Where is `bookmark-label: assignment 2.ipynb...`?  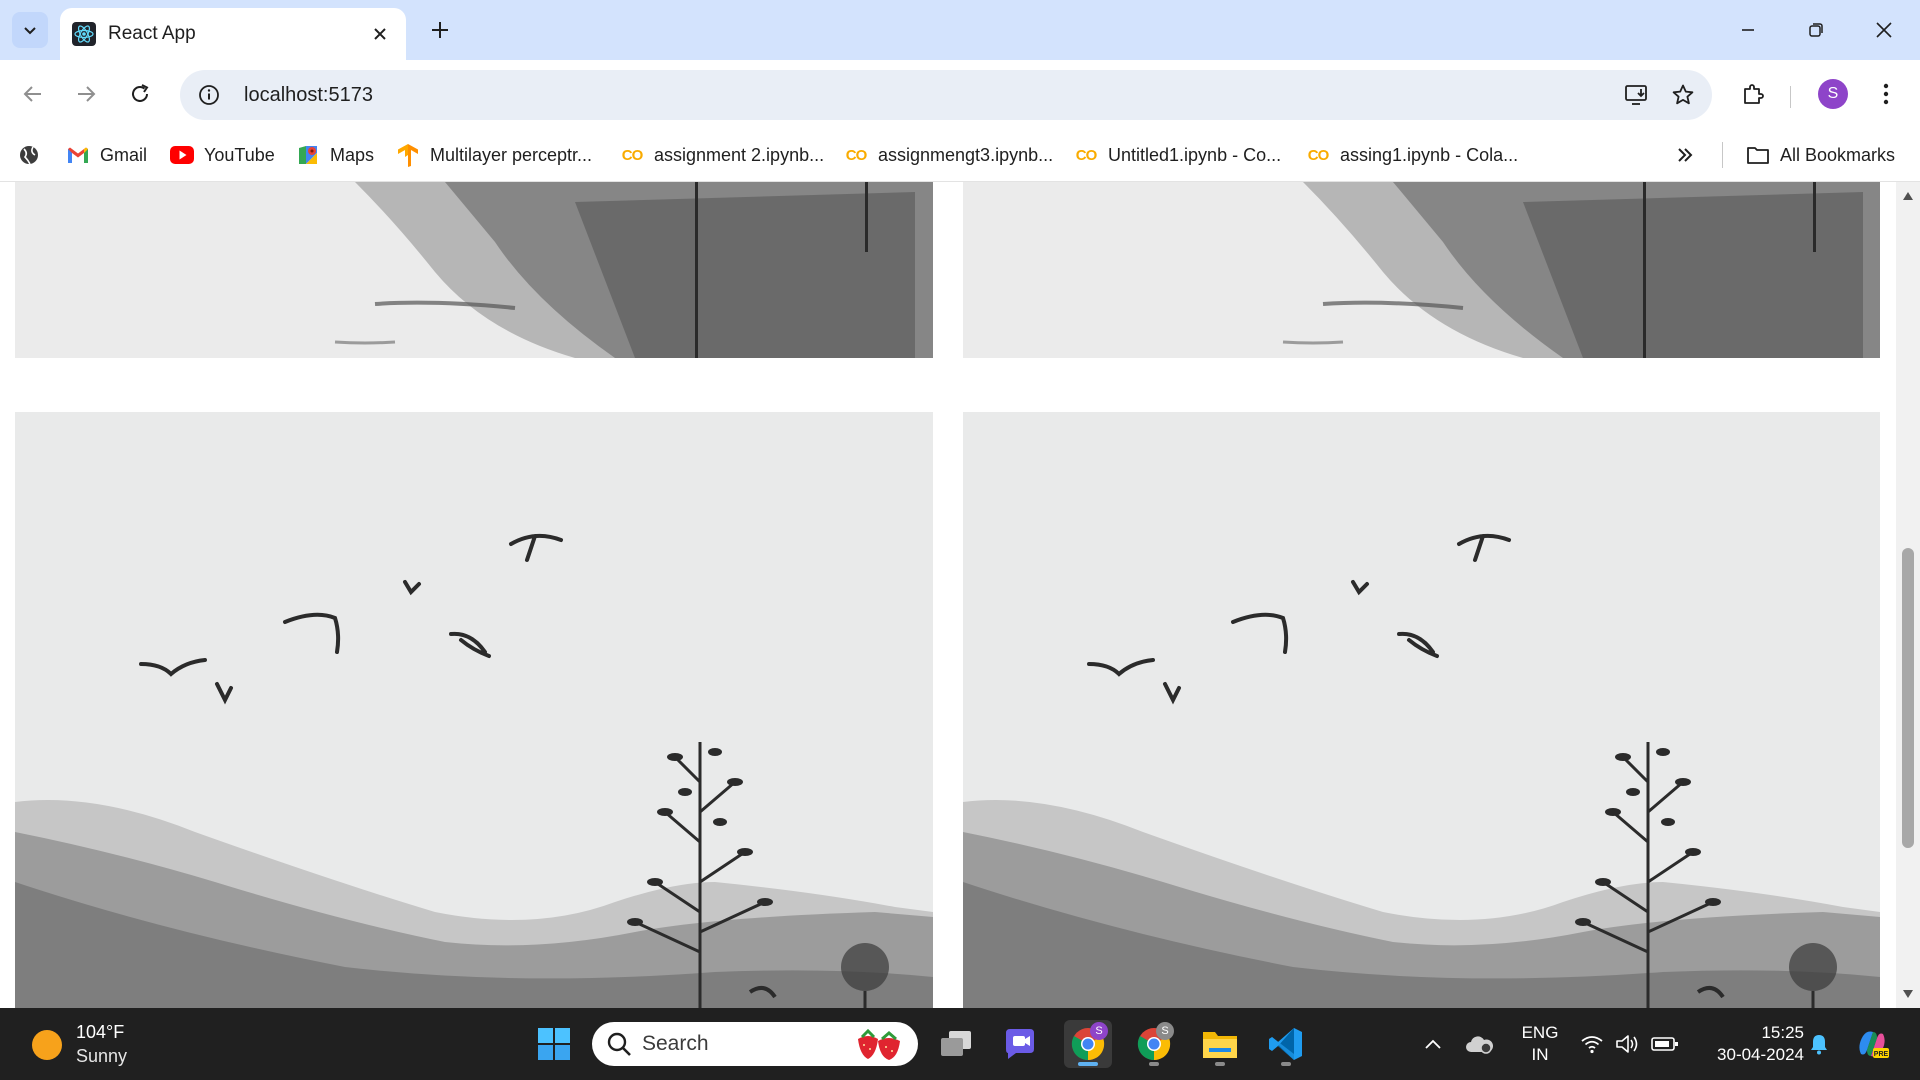
bookmark-label: assignment 2.ipynb... is located at coordinates (739, 154).